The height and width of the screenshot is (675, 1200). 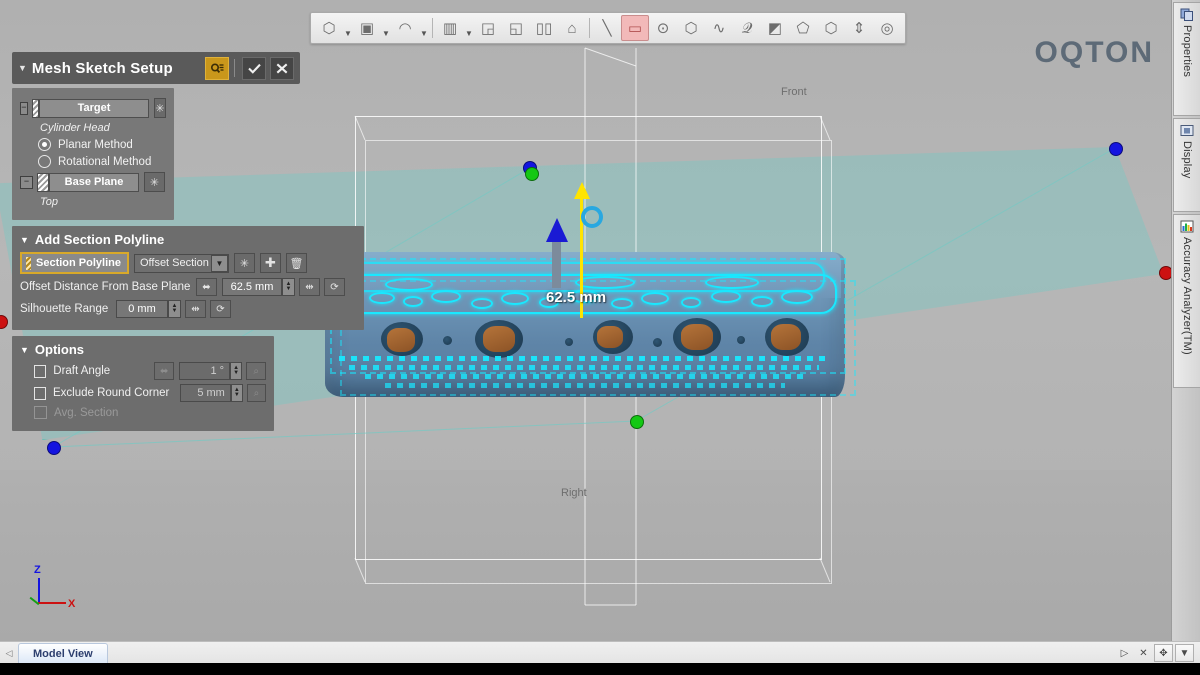 What do you see at coordinates (206, 287) in the screenshot?
I see `flip-direction-icon: ⬌` at bounding box center [206, 287].